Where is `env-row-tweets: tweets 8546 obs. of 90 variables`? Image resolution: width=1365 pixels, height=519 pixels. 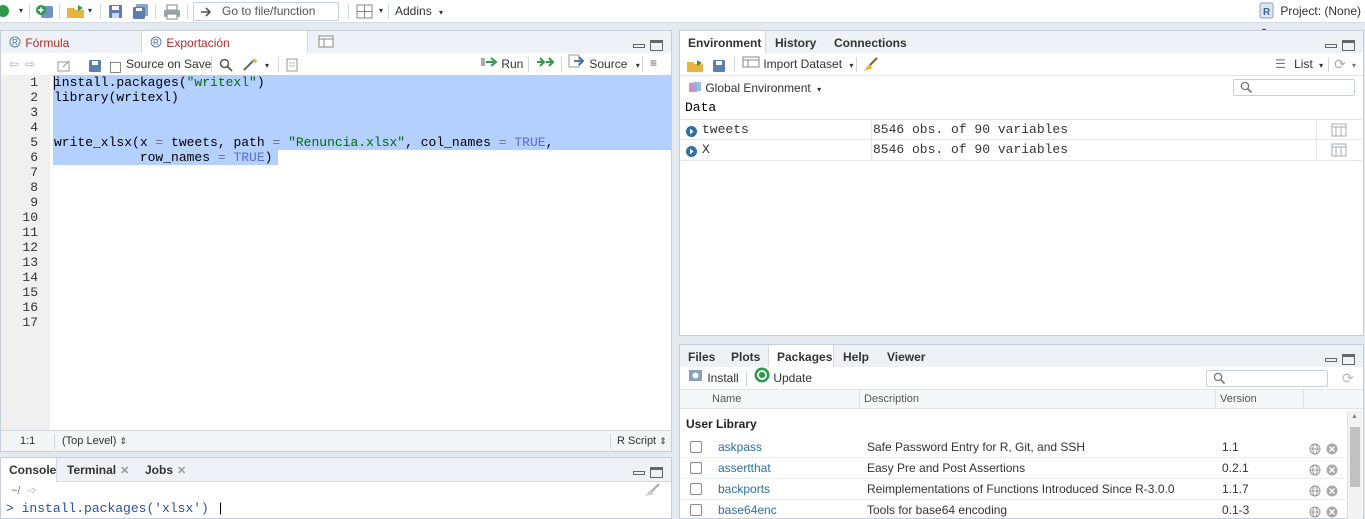
env-row-tweets: tweets 8546 obs. of 90 variables is located at coordinates (1021, 129).